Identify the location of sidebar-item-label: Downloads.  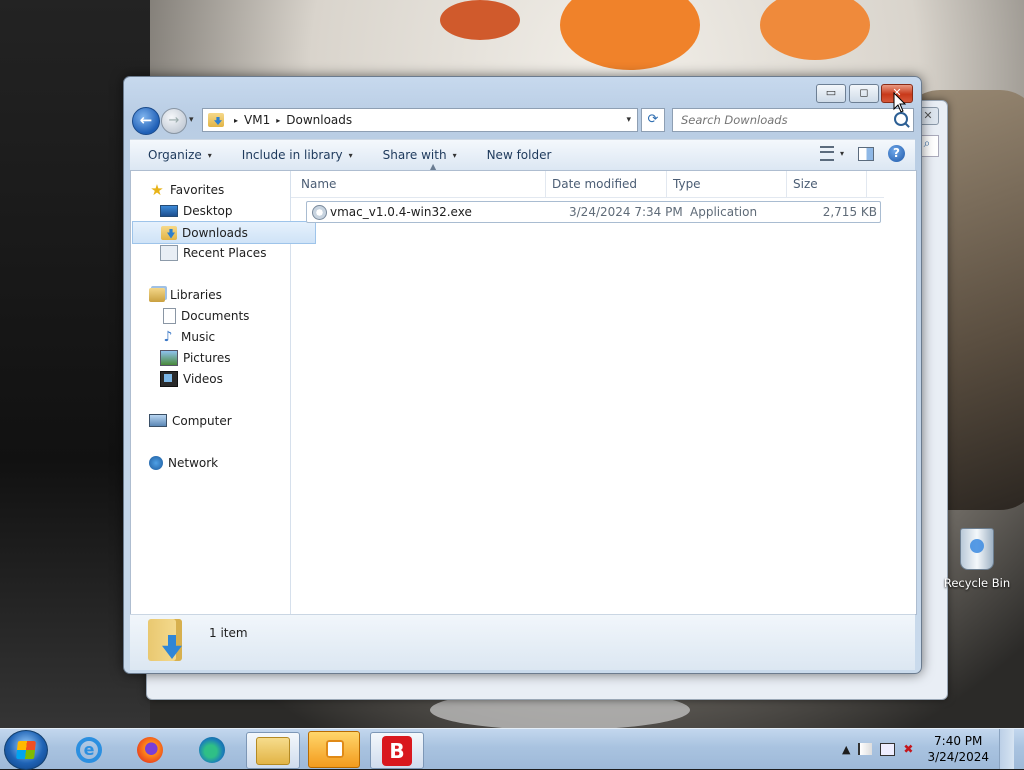
(215, 232).